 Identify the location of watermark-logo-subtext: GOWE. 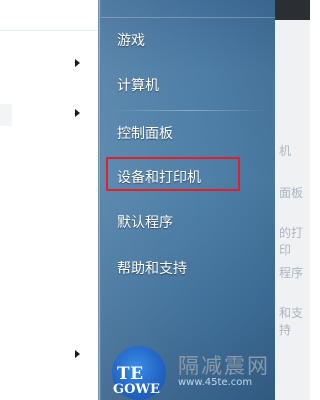
(136, 389).